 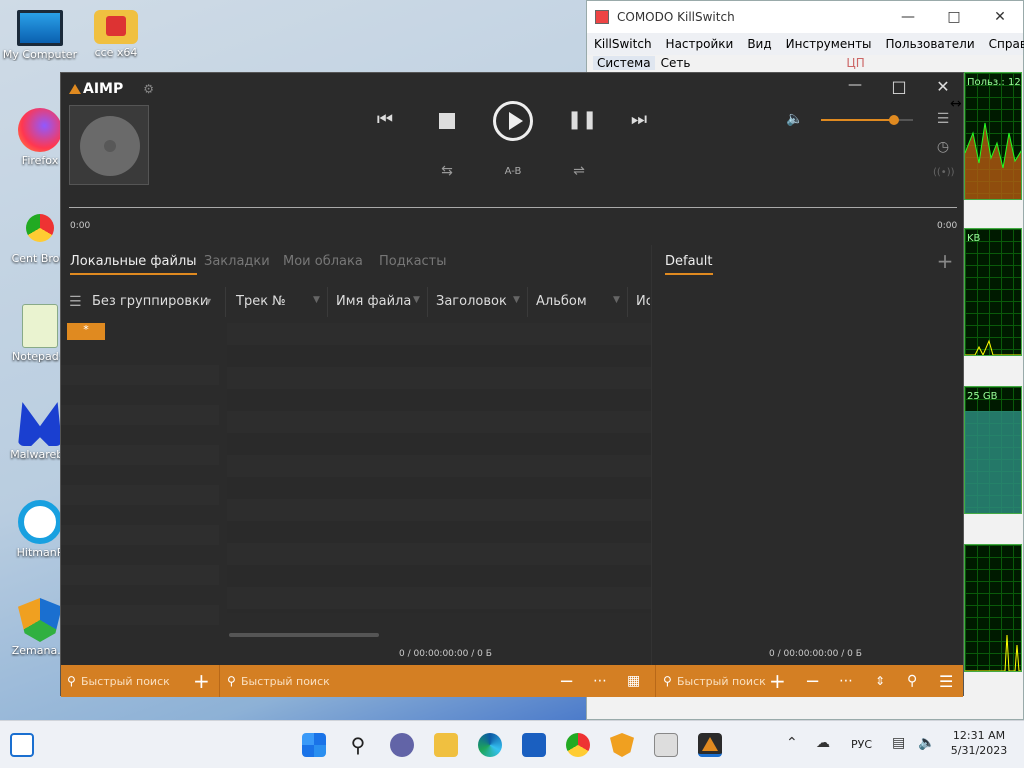 I want to click on next-track-icon: ⏭, so click(x=639, y=119).